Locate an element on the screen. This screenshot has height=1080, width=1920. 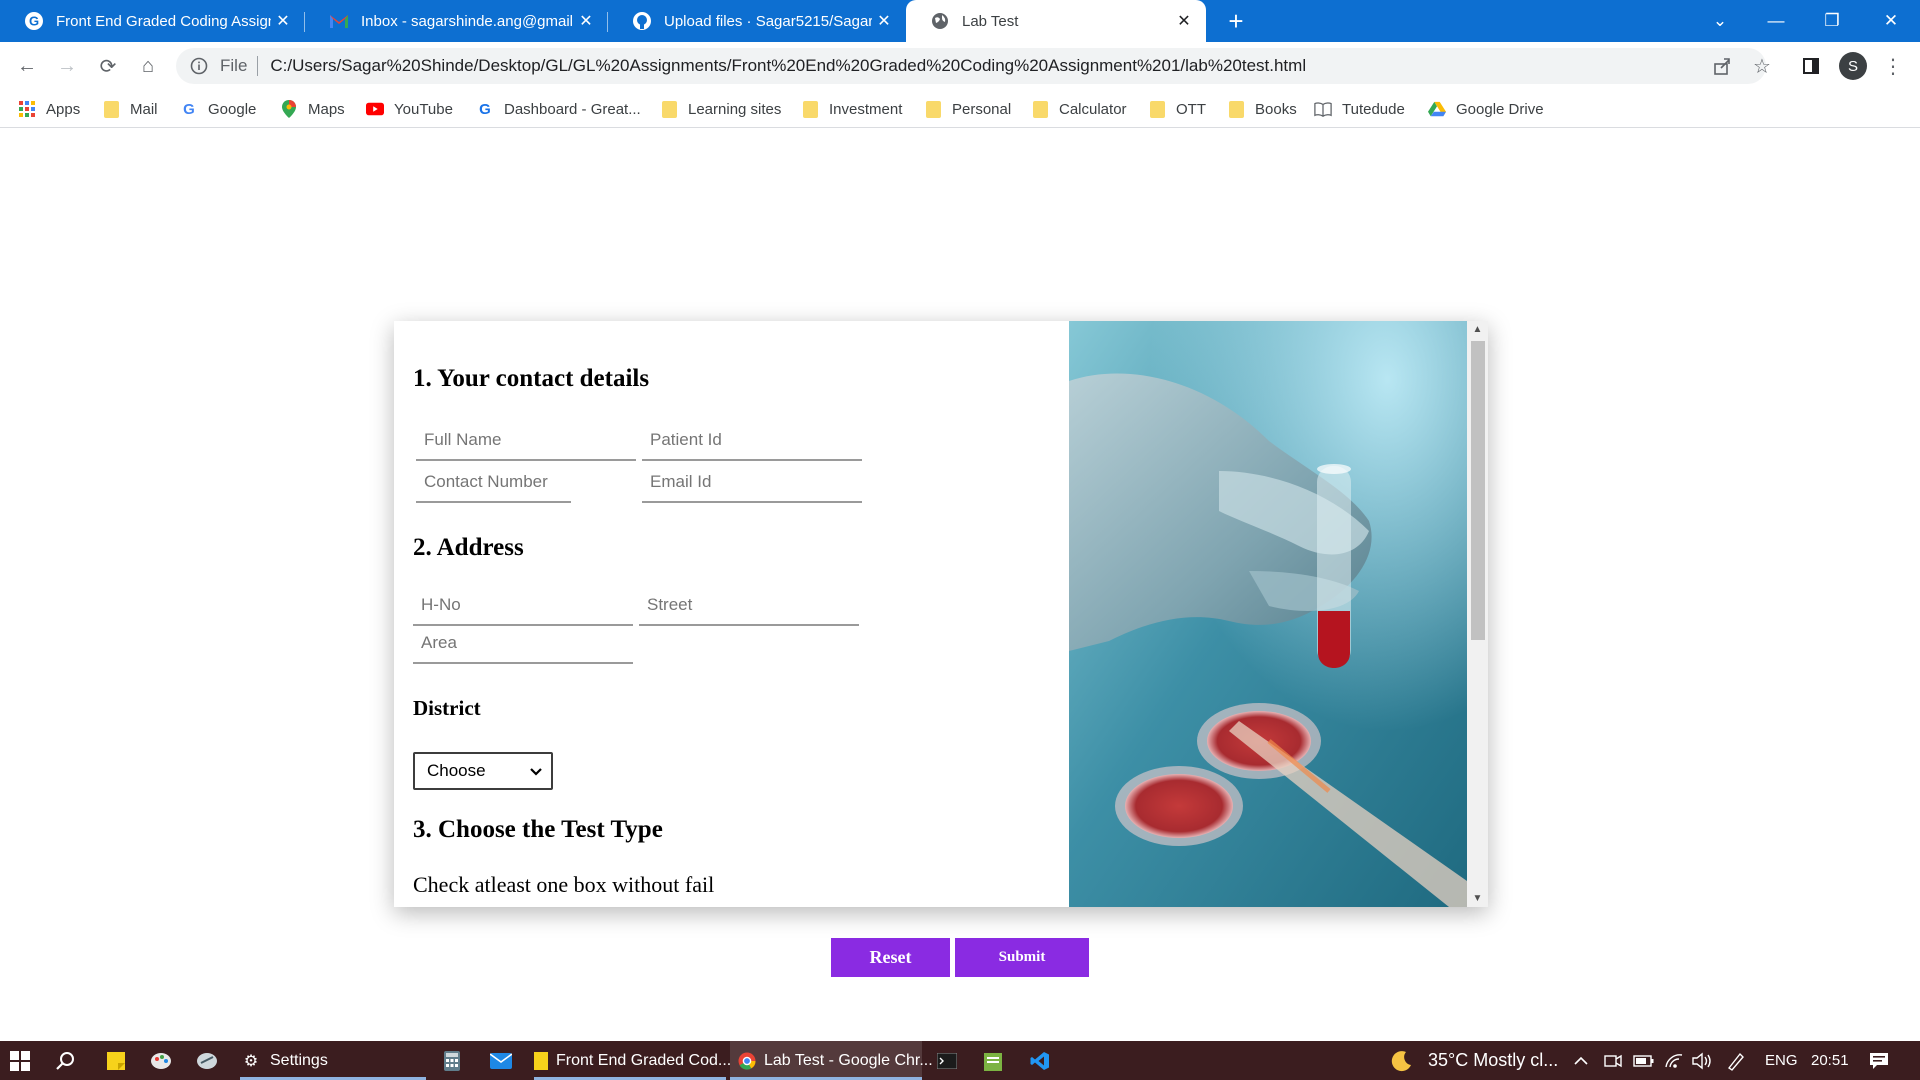
reload-icon: ⟳ is located at coordinates (108, 66).